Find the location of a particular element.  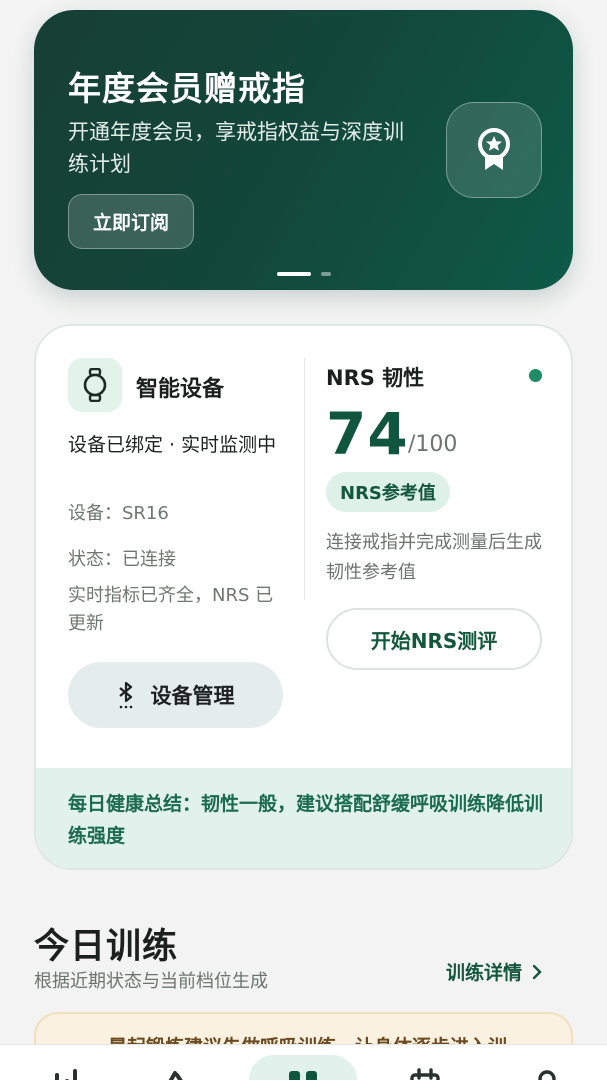

carousel-dot-active is located at coordinates (294, 274).